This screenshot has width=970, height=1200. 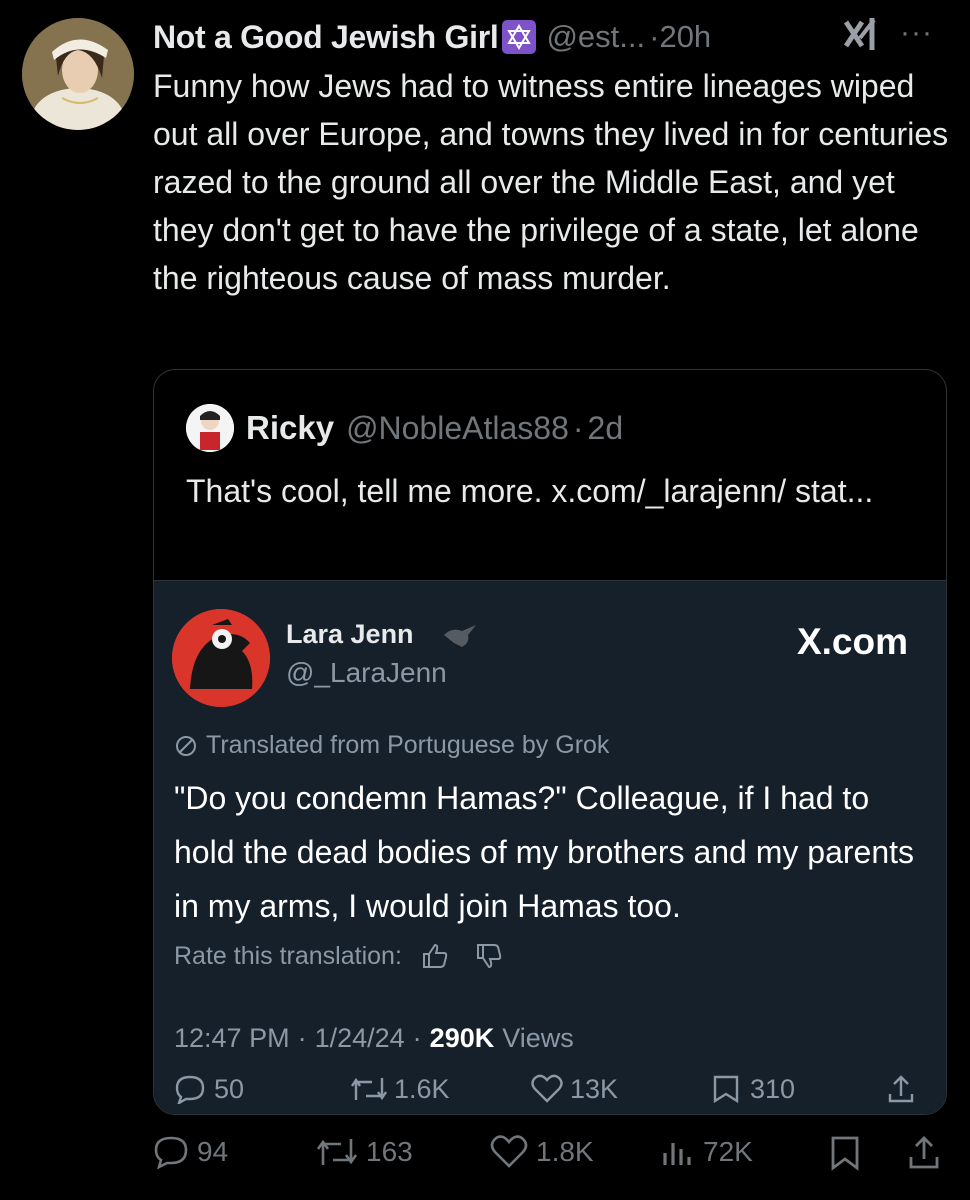 I want to click on author-name: Not a Good Jewish Girl, so click(x=326, y=37).